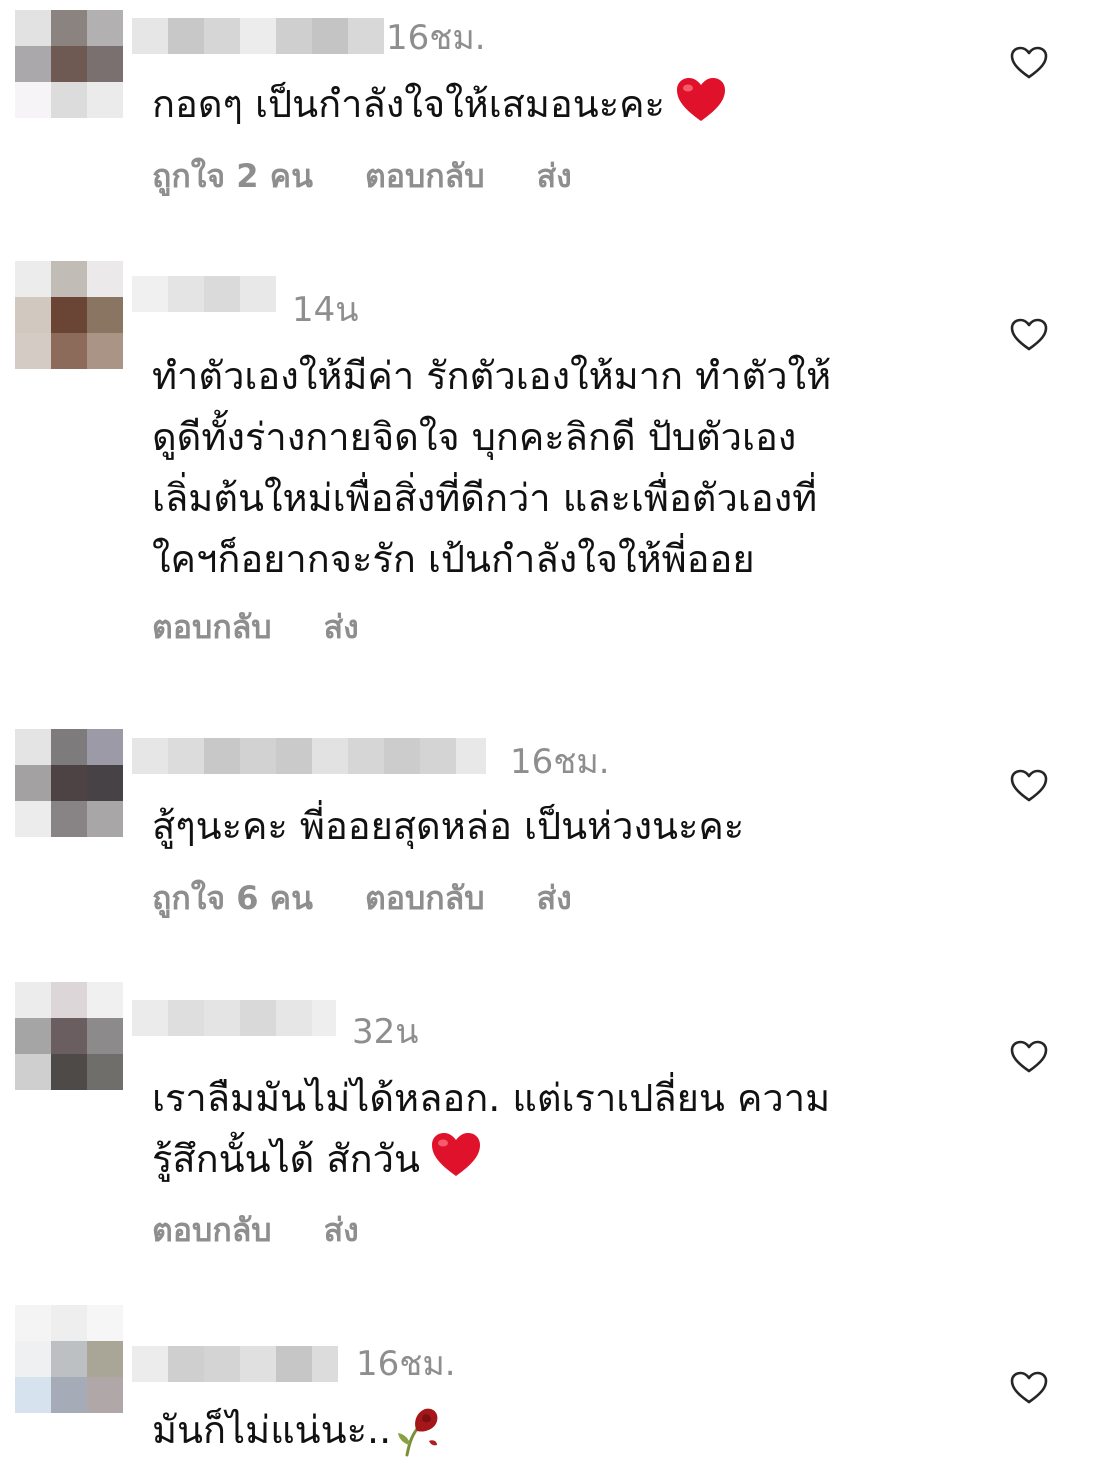 This screenshot has height=1472, width=1114. What do you see at coordinates (272, 1430) in the screenshot?
I see `comment-text-line: มันก็ไม่แน่นะ..` at bounding box center [272, 1430].